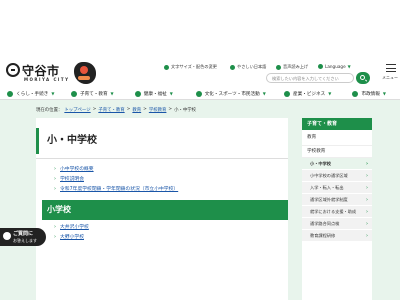  I want to click on section-heading: 小学校, so click(165, 210).